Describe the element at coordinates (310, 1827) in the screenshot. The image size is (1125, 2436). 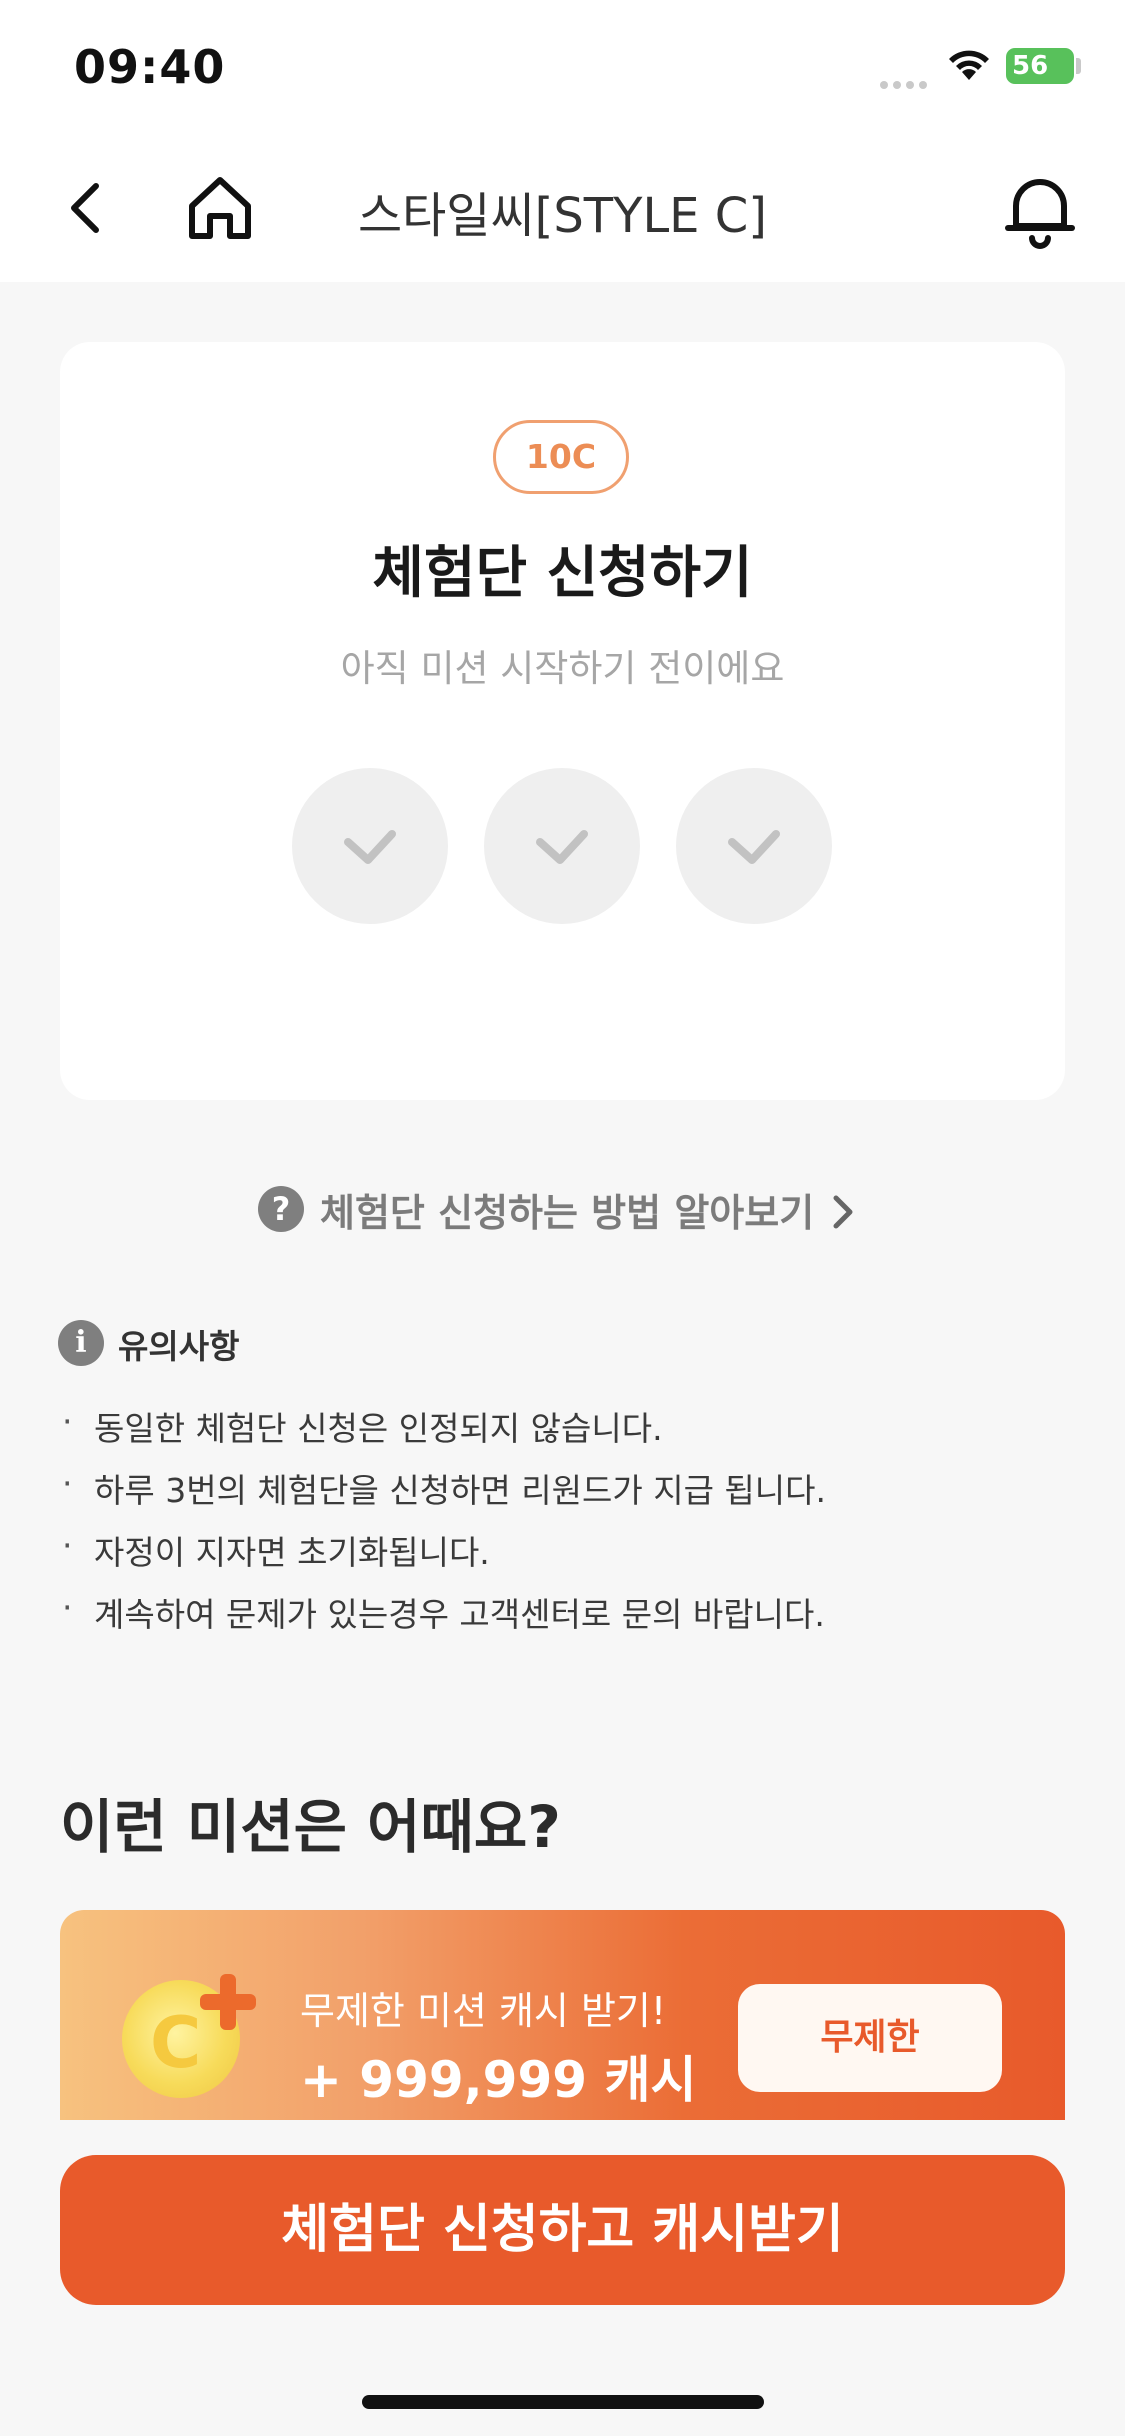
I see `recommend-title: 이런 미션은 어때요?` at that location.